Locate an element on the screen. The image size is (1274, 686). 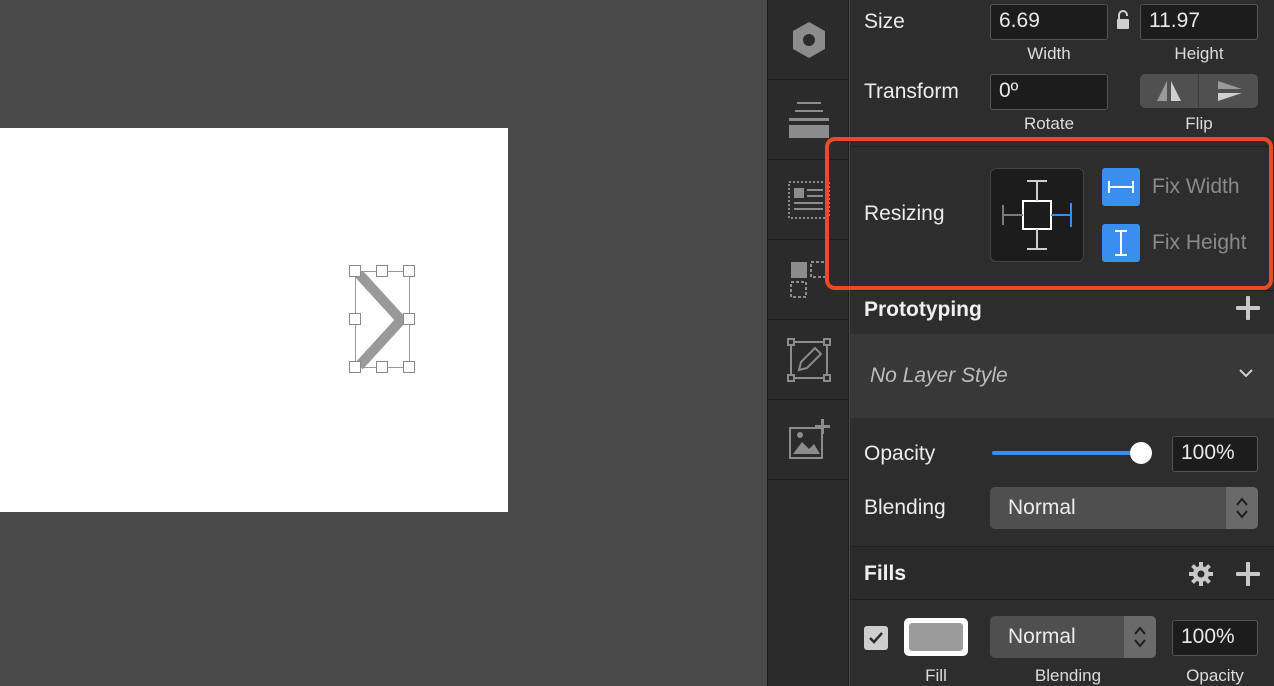
lock-icon is located at coordinates (1123, 20).